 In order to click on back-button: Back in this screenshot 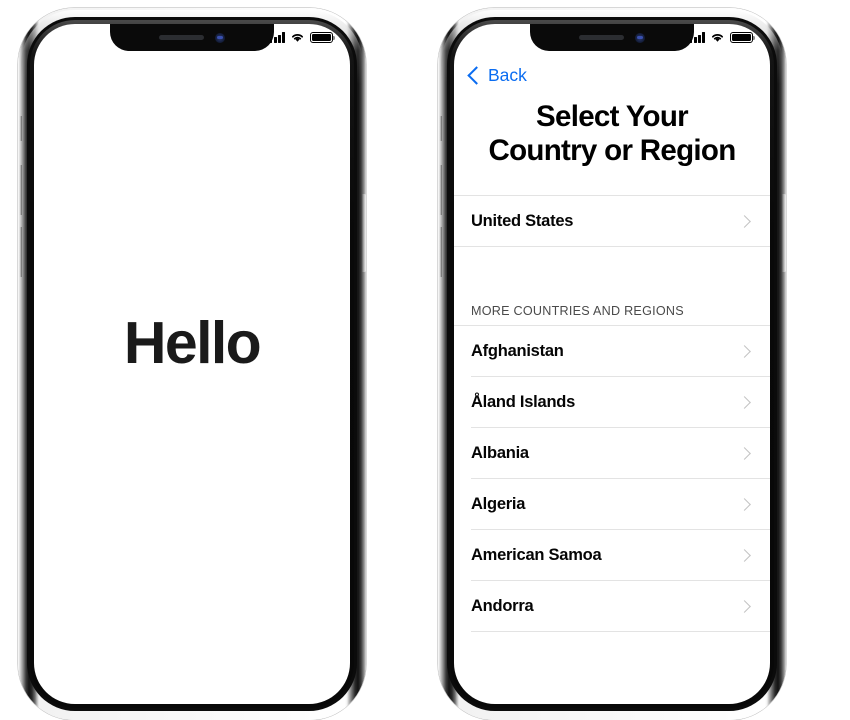, I will do `click(612, 70)`.